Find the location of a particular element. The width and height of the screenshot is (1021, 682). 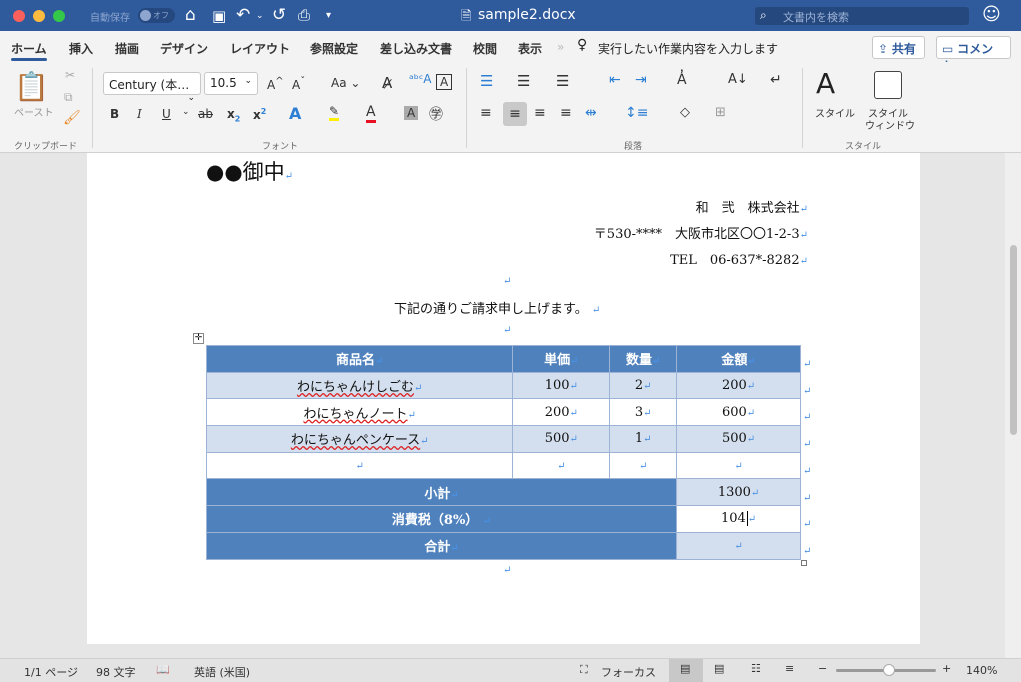

word-count: 98 文字 is located at coordinates (116, 672).